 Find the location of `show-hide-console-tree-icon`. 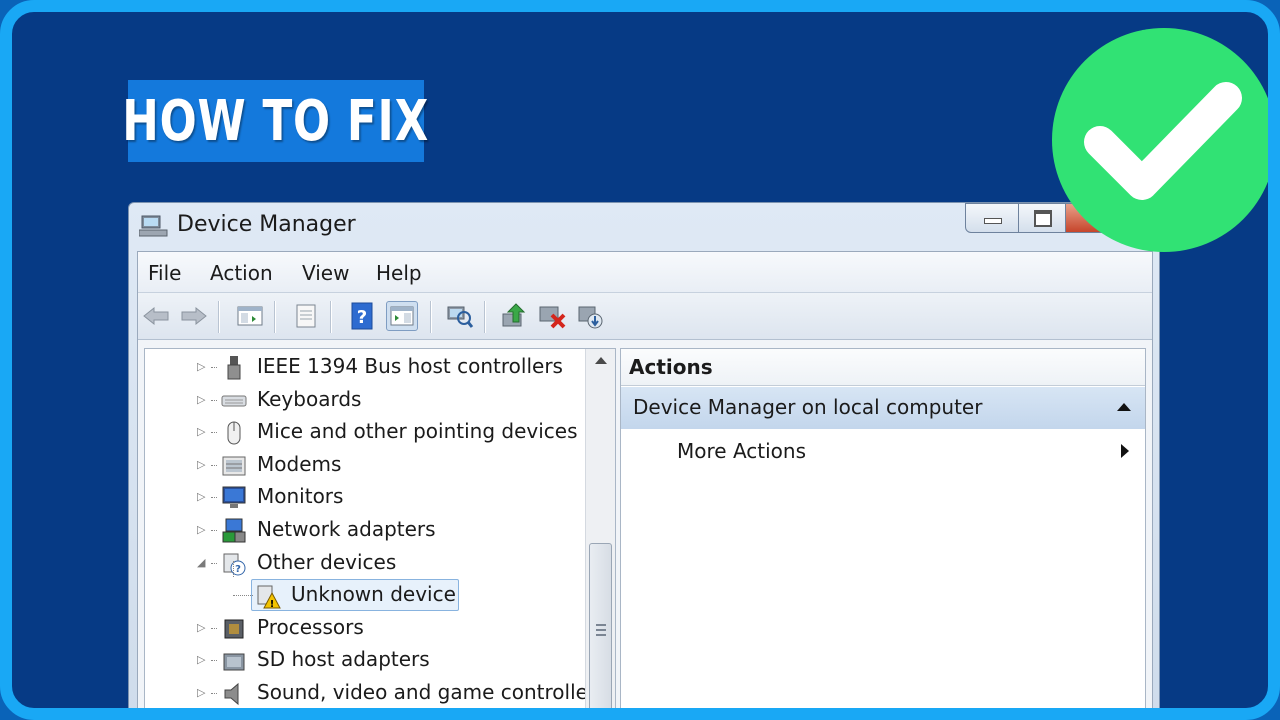

show-hide-console-tree-icon is located at coordinates (250, 316).